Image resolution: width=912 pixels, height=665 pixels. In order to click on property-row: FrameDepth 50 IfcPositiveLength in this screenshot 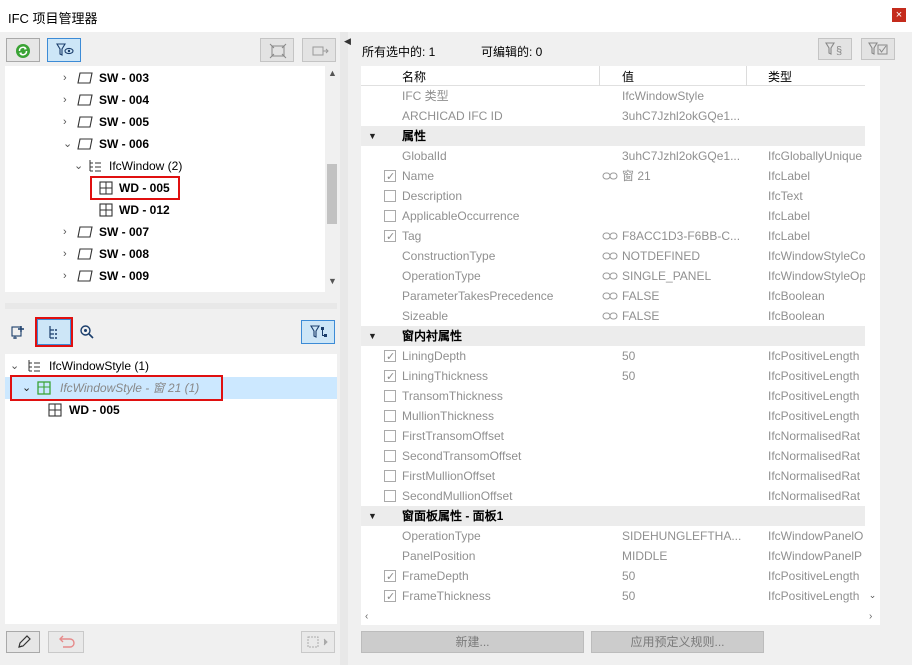, I will do `click(620, 576)`.